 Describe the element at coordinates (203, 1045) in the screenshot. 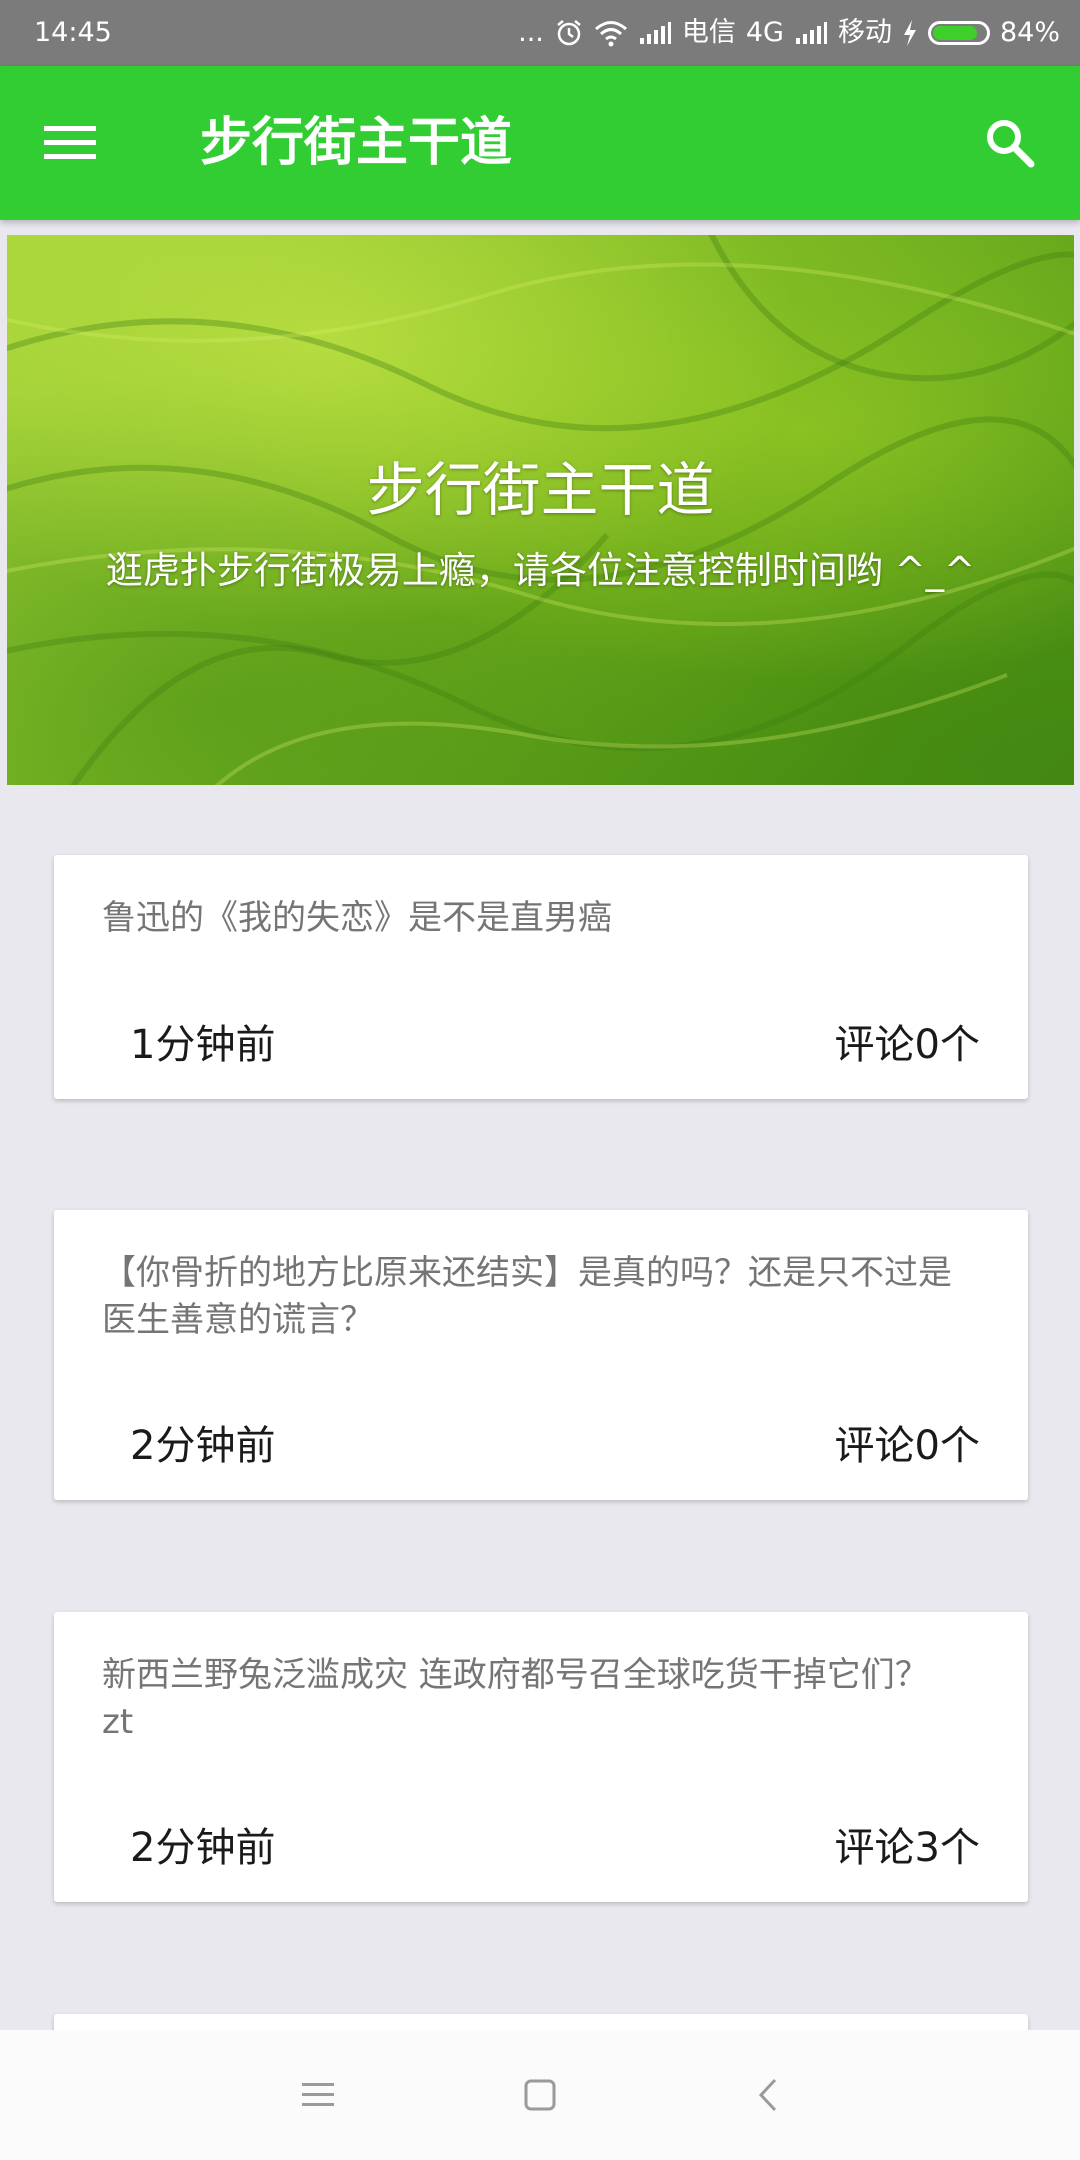

I see `post-time: 1分钟前` at that location.